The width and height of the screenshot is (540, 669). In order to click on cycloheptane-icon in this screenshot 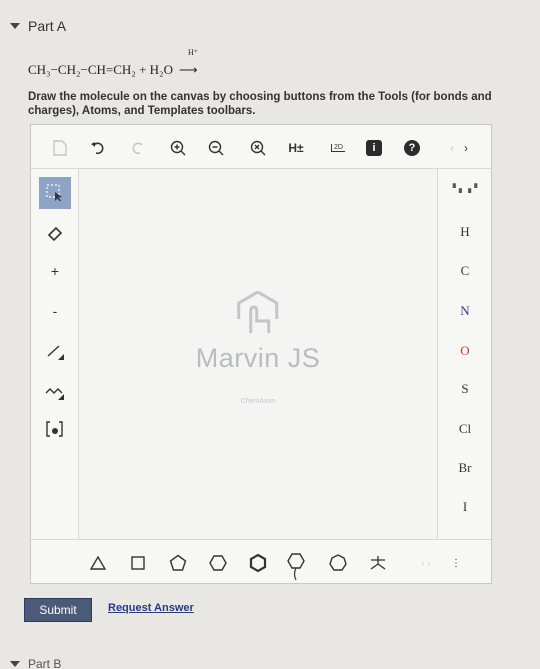, I will do `click(338, 562)`.